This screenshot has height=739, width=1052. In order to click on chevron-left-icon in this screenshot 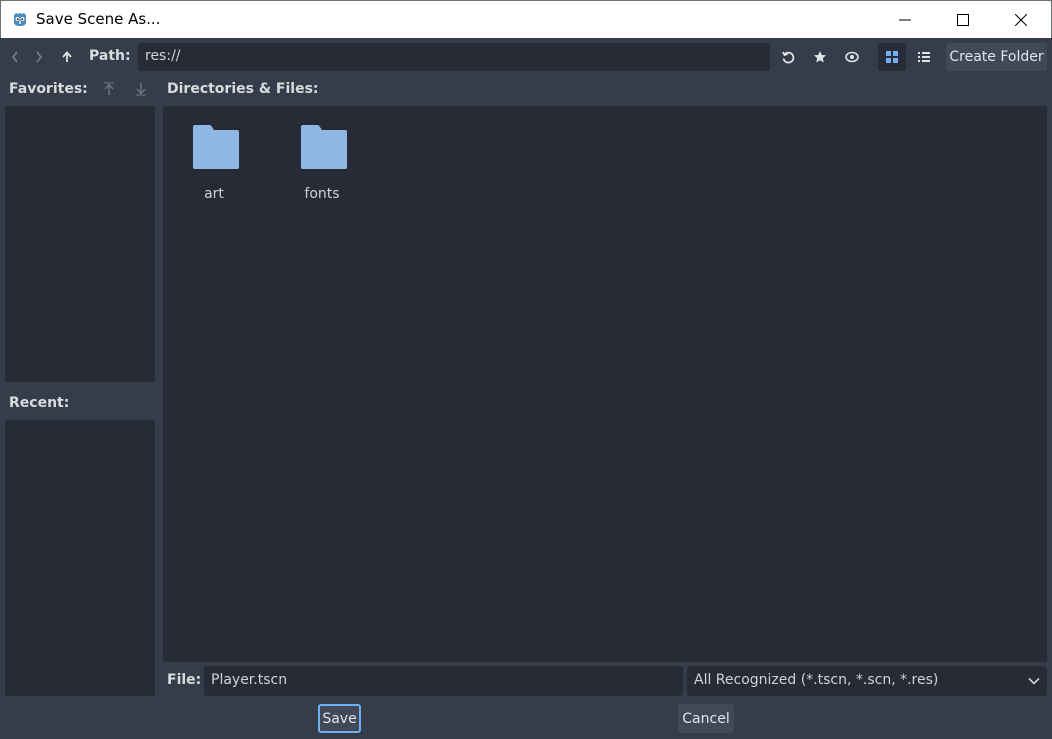, I will do `click(15, 57)`.